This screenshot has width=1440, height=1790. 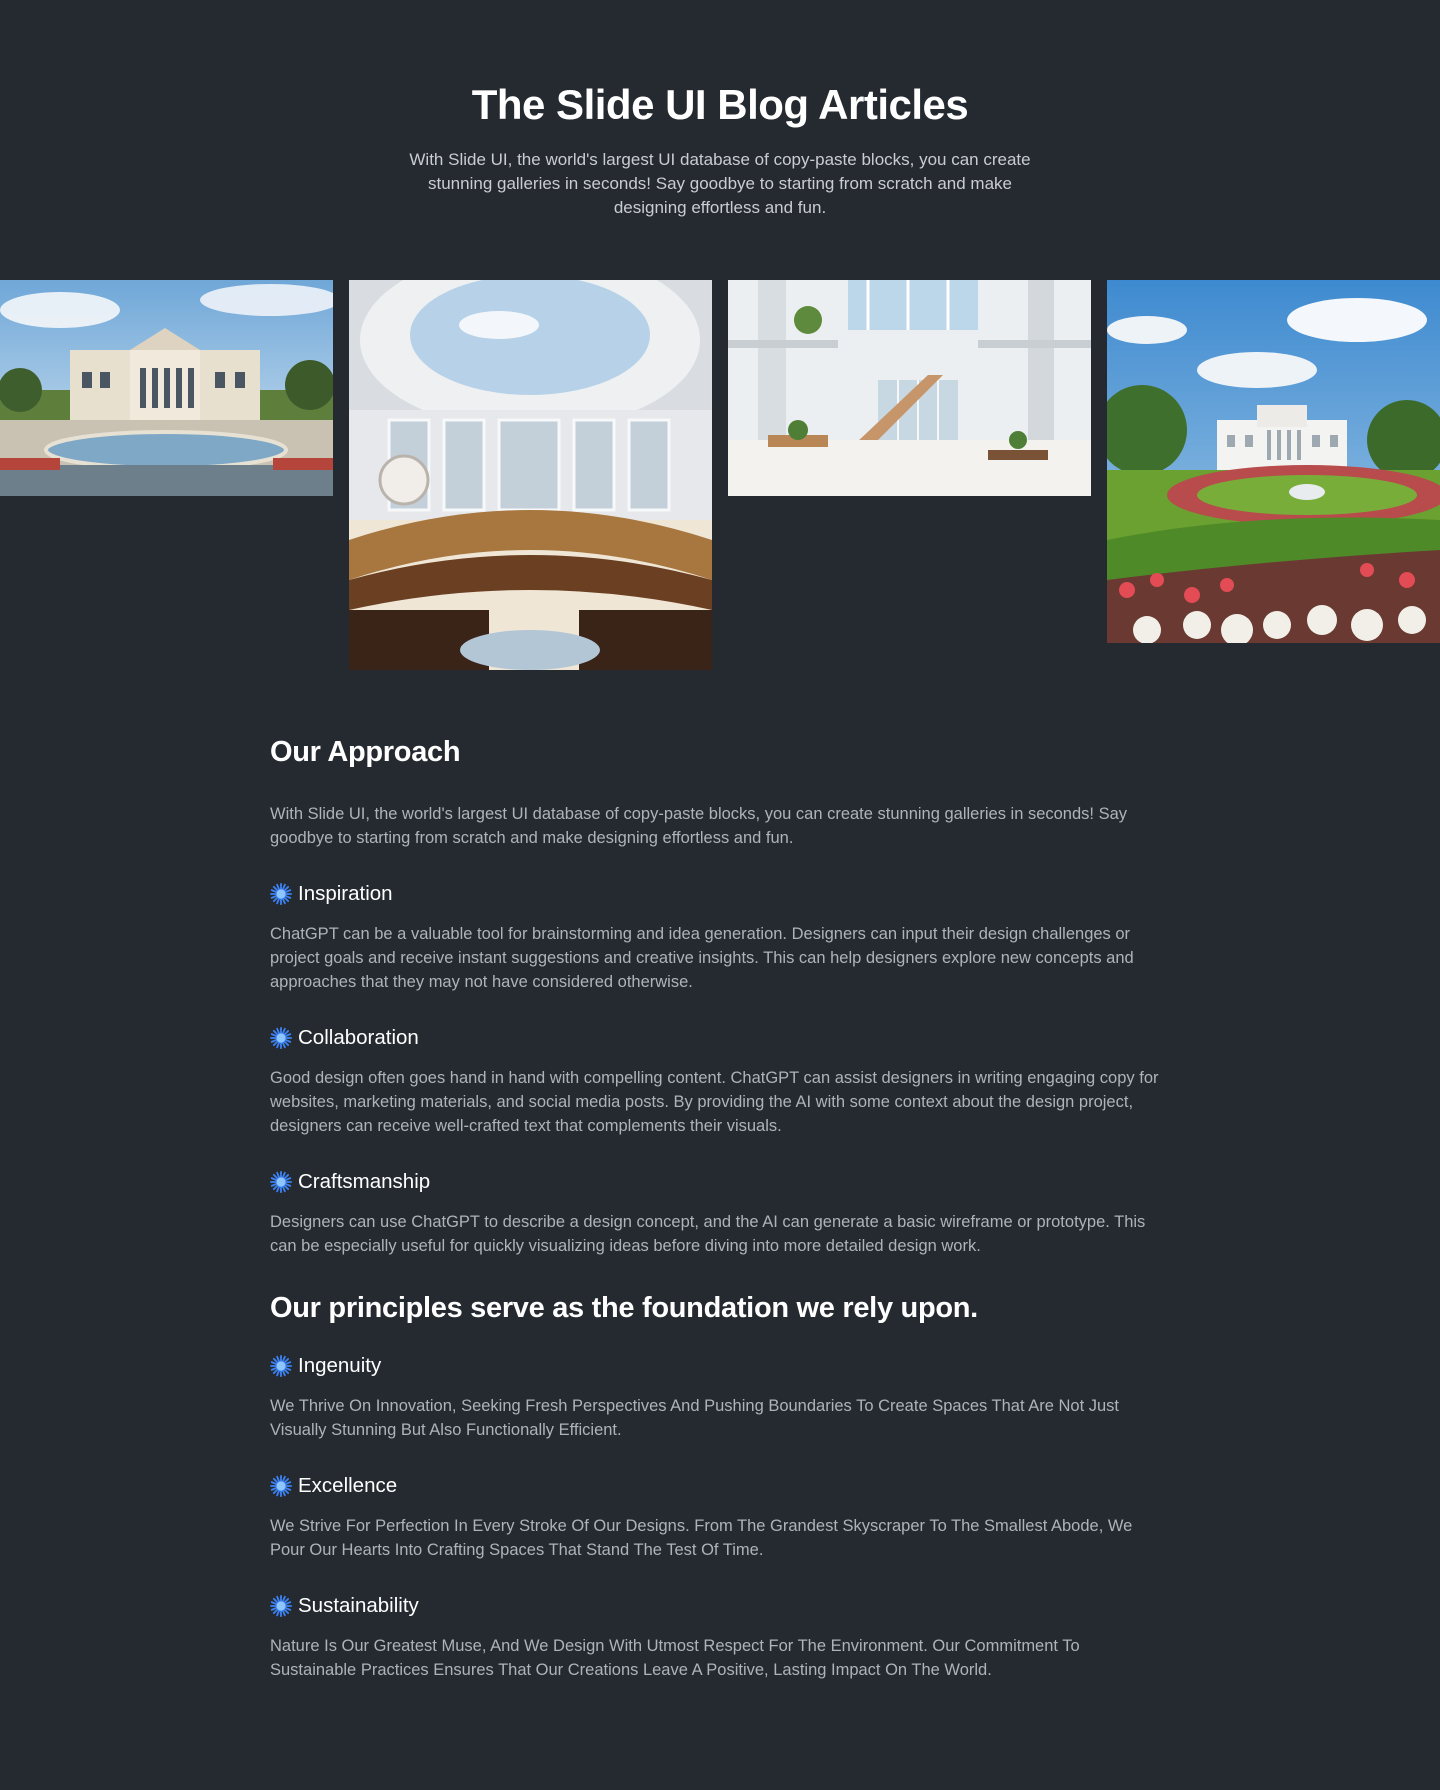 What do you see at coordinates (1273, 461) in the screenshot?
I see `gallery-image-garden` at bounding box center [1273, 461].